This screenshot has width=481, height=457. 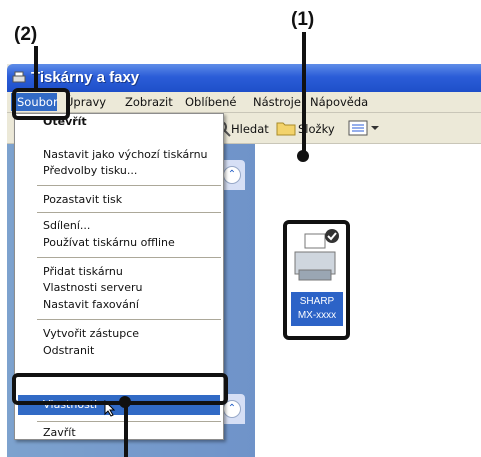 I want to click on menu-view: Zobrazit, so click(x=149, y=102).